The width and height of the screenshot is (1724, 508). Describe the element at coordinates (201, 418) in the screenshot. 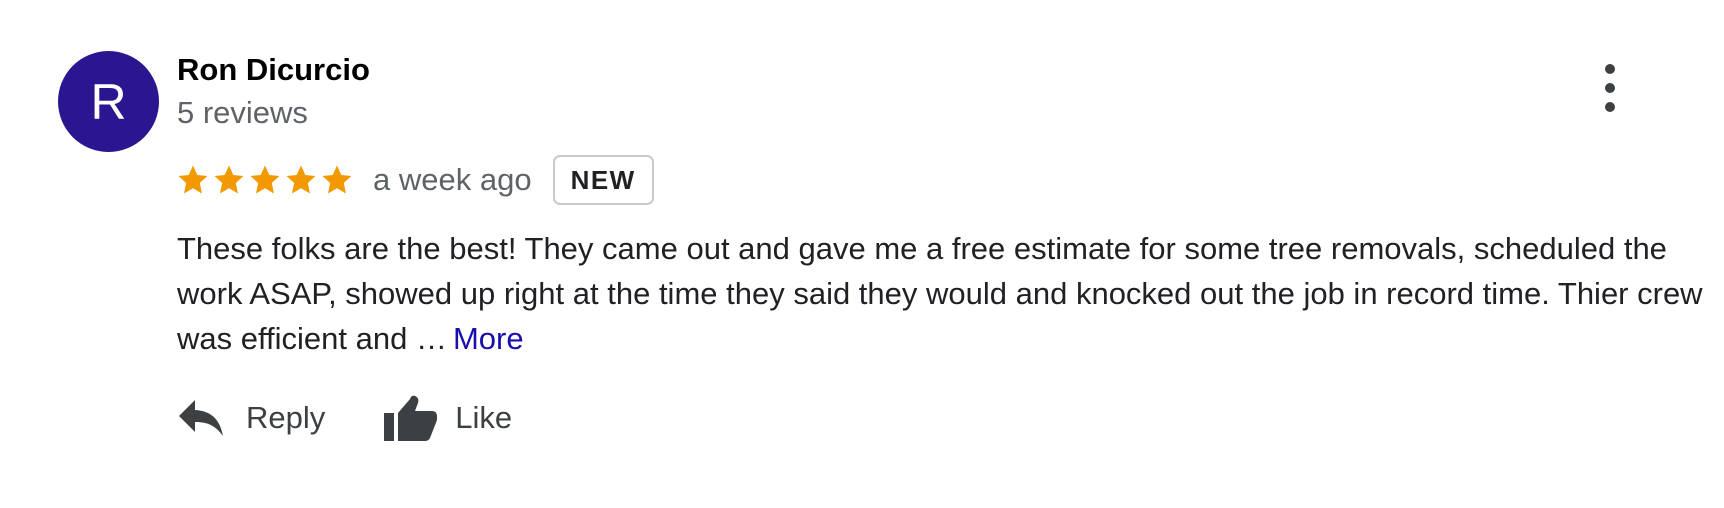

I see `reply-icon` at that location.